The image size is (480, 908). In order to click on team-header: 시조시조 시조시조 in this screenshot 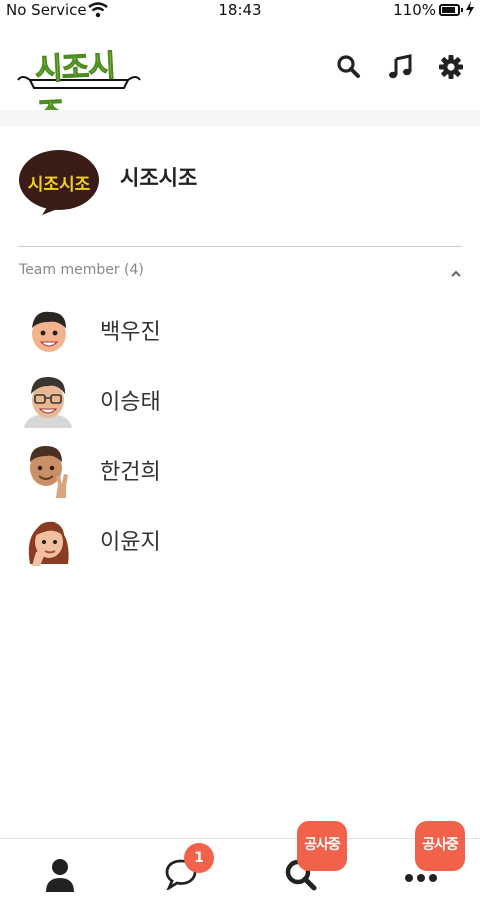, I will do `click(240, 185)`.